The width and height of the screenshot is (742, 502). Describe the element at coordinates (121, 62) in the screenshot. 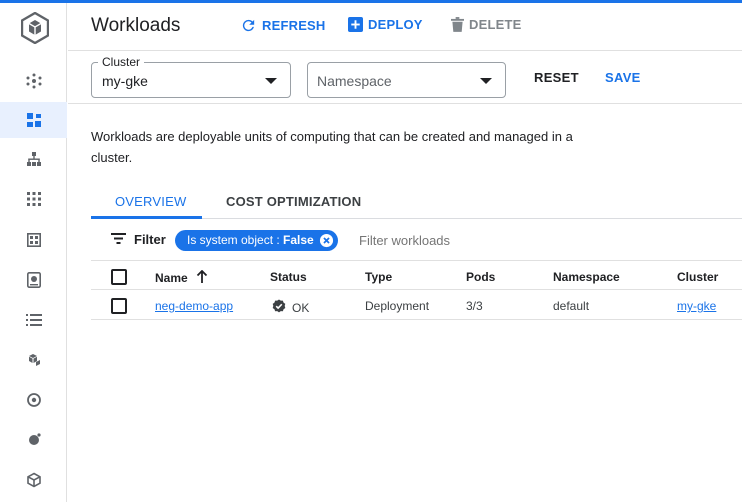

I see `cluster-select-label: Cluster` at that location.